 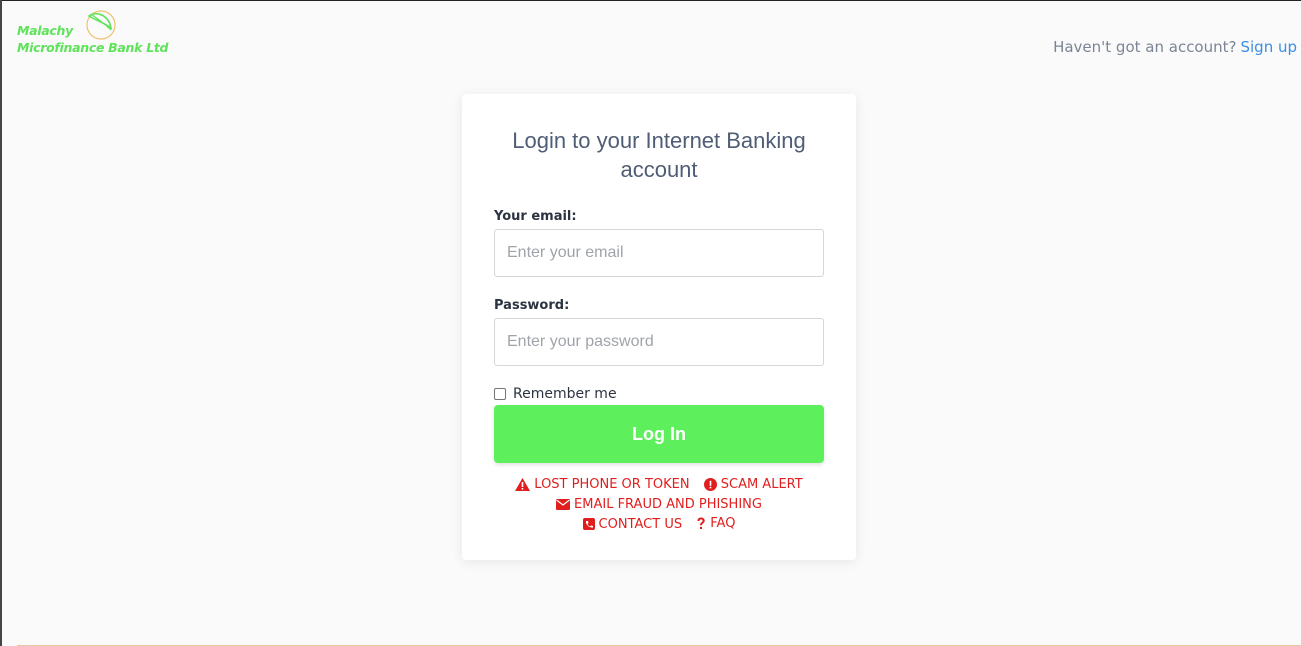 I want to click on signup-prompt: Haven't got an account?, so click(x=1145, y=47).